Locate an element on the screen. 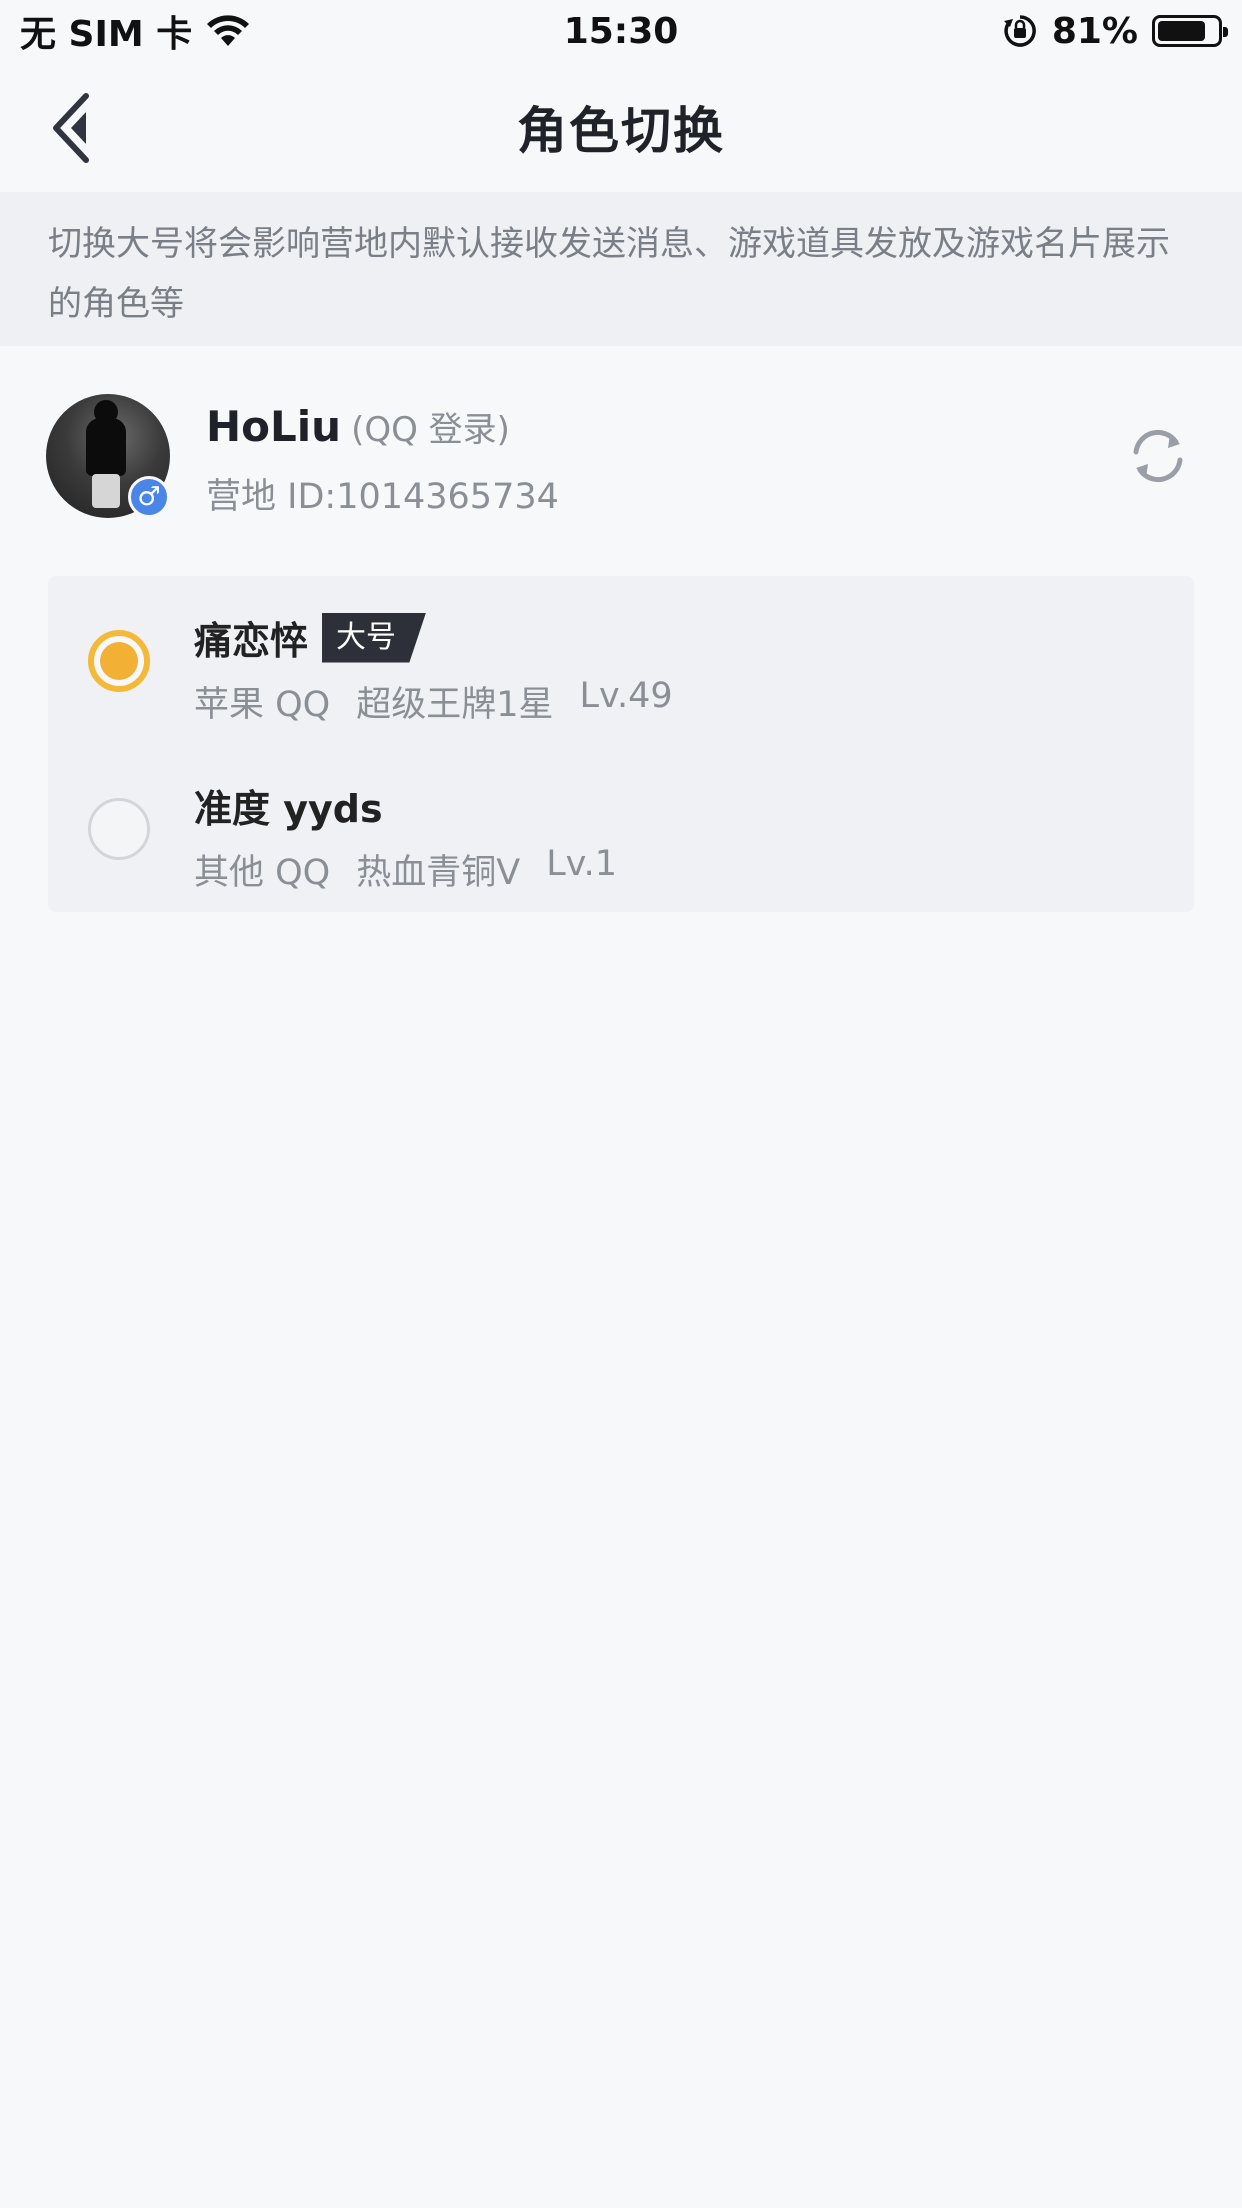 The image size is (1242, 2208). radio-unselected is located at coordinates (119, 829).